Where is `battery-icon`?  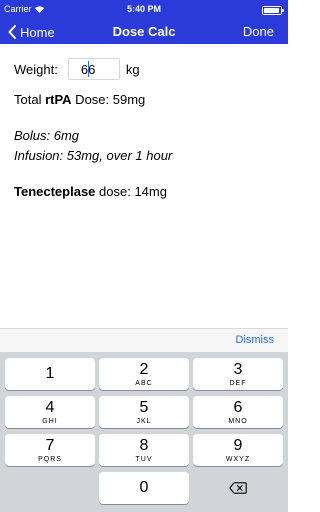
battery-icon is located at coordinates (273, 10).